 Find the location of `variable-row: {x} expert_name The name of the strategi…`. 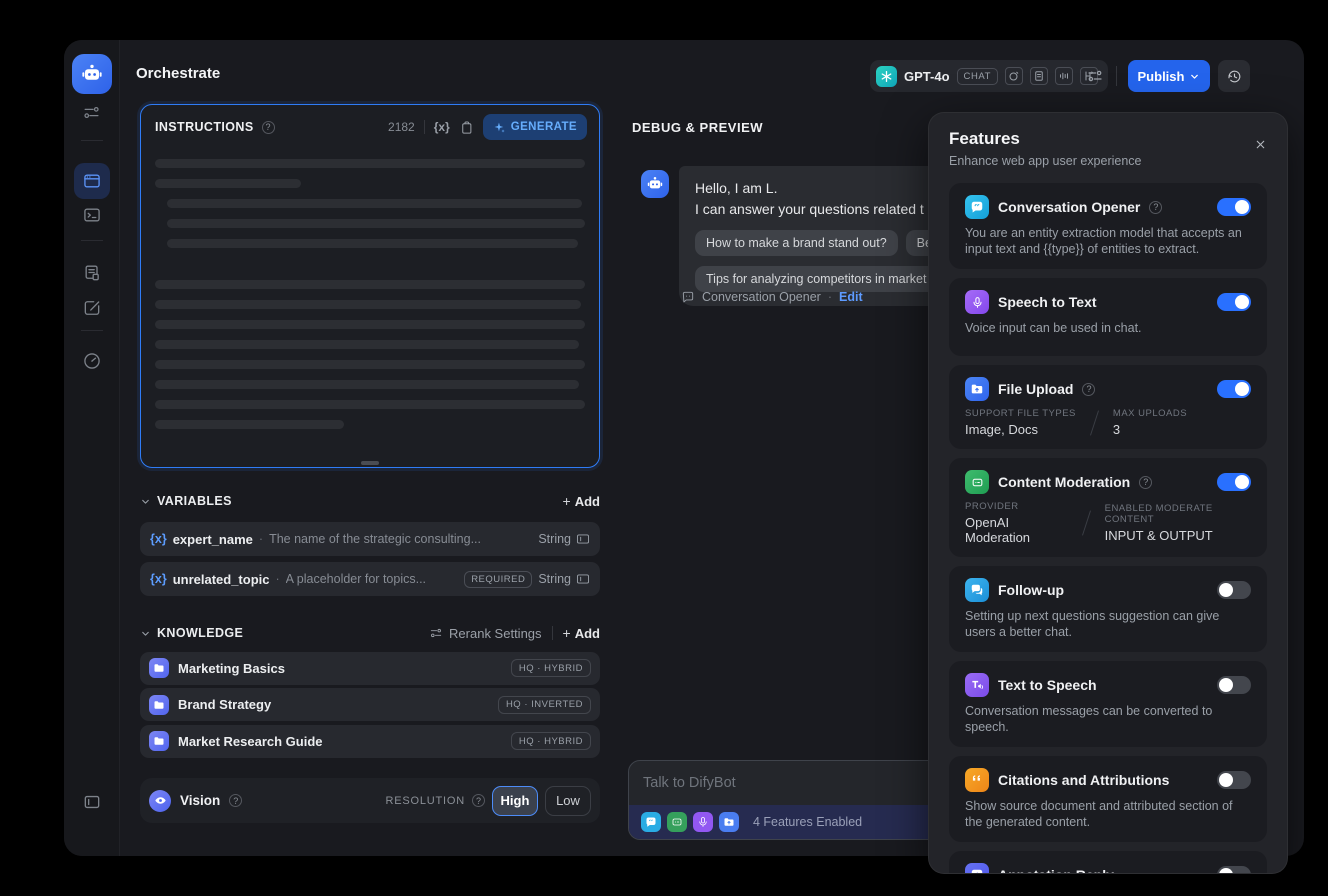

variable-row: {x} expert_name The name of the strategi… is located at coordinates (370, 539).